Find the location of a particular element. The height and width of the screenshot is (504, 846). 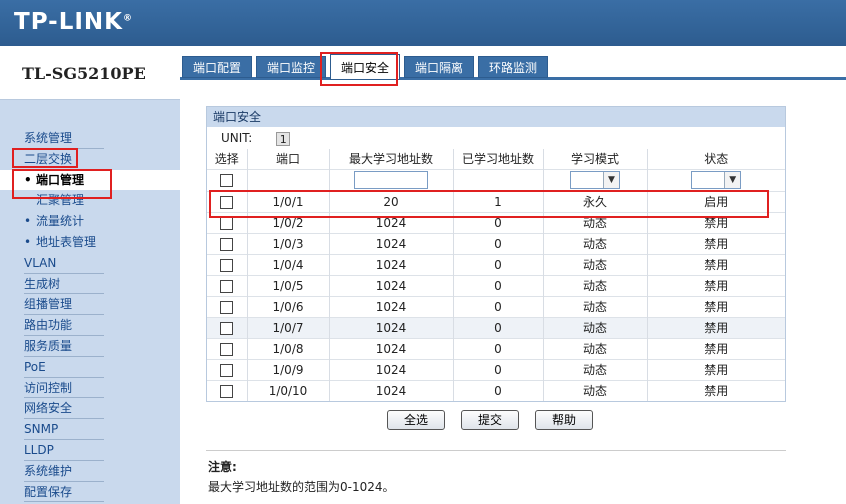

sidebar-item: PoE is located at coordinates (90, 367).